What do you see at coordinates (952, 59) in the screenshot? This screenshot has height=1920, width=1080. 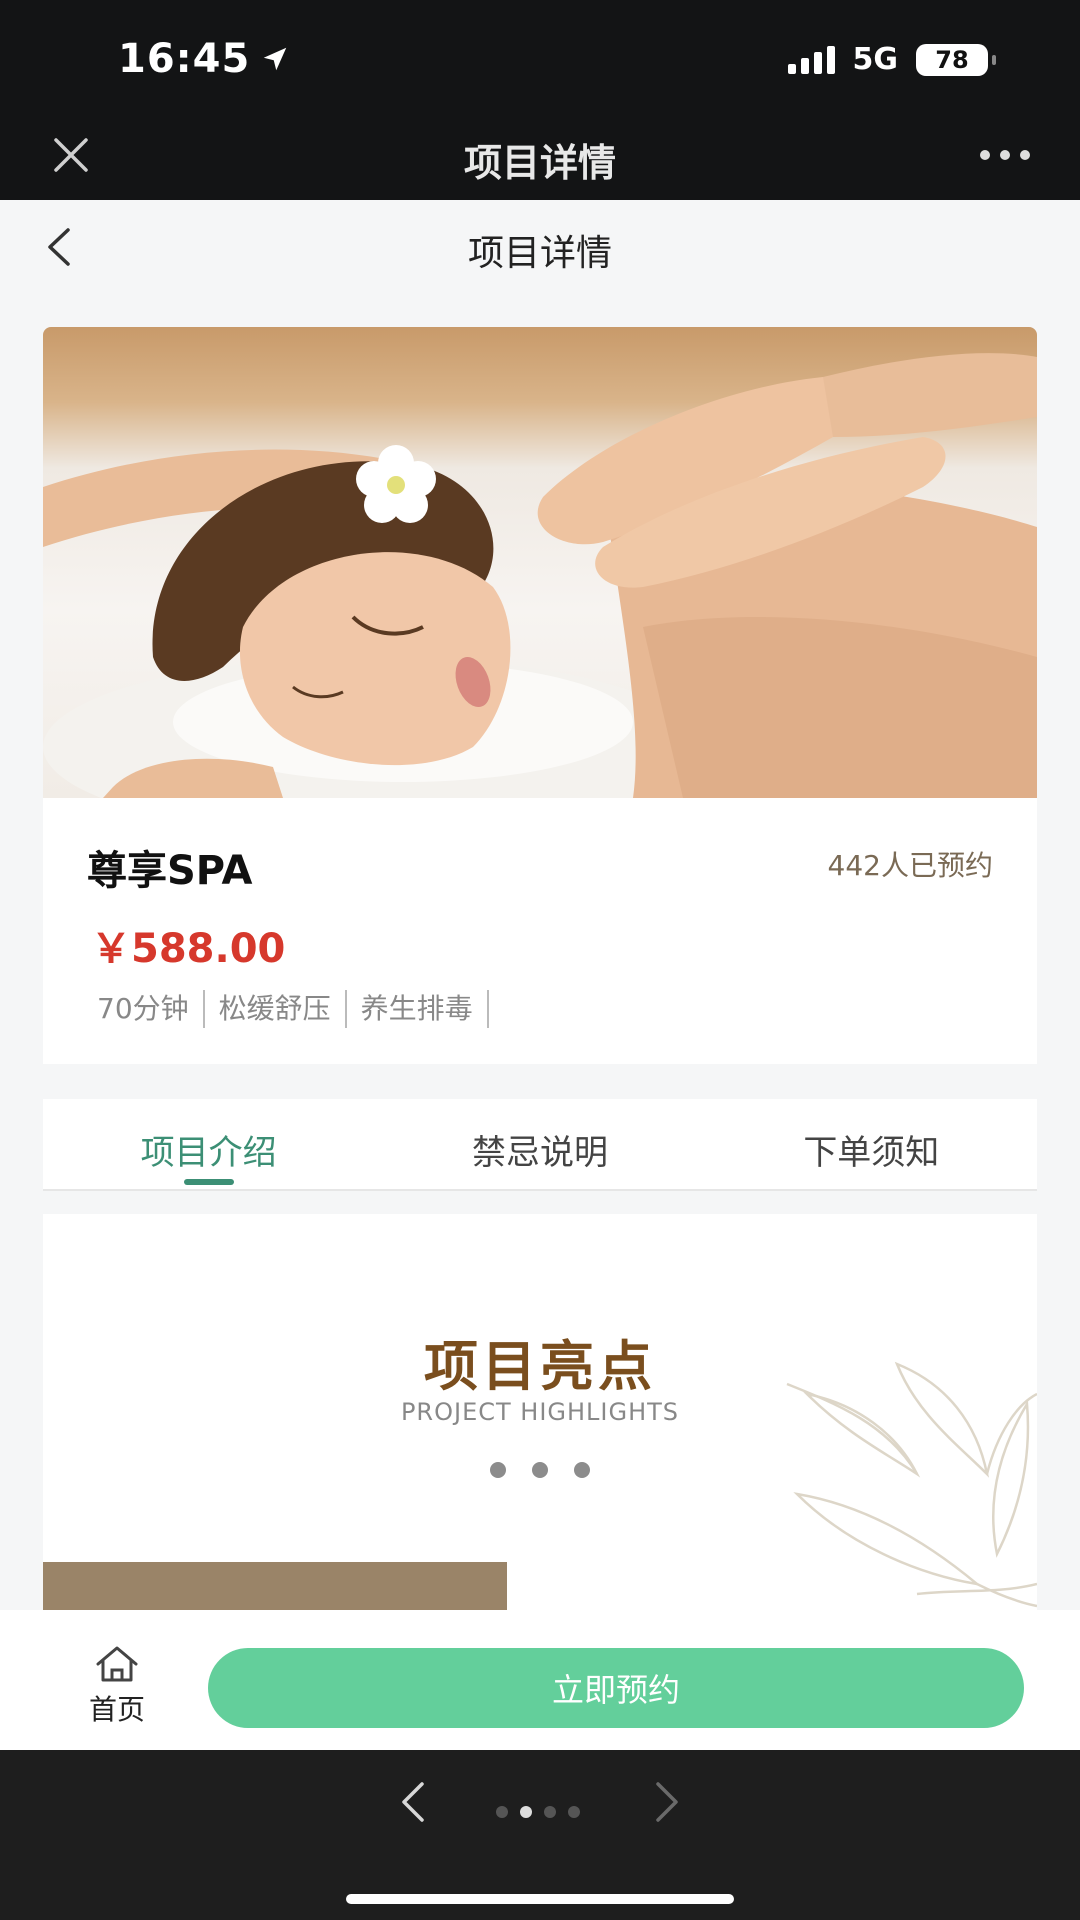 I see `battery-level: 78` at bounding box center [952, 59].